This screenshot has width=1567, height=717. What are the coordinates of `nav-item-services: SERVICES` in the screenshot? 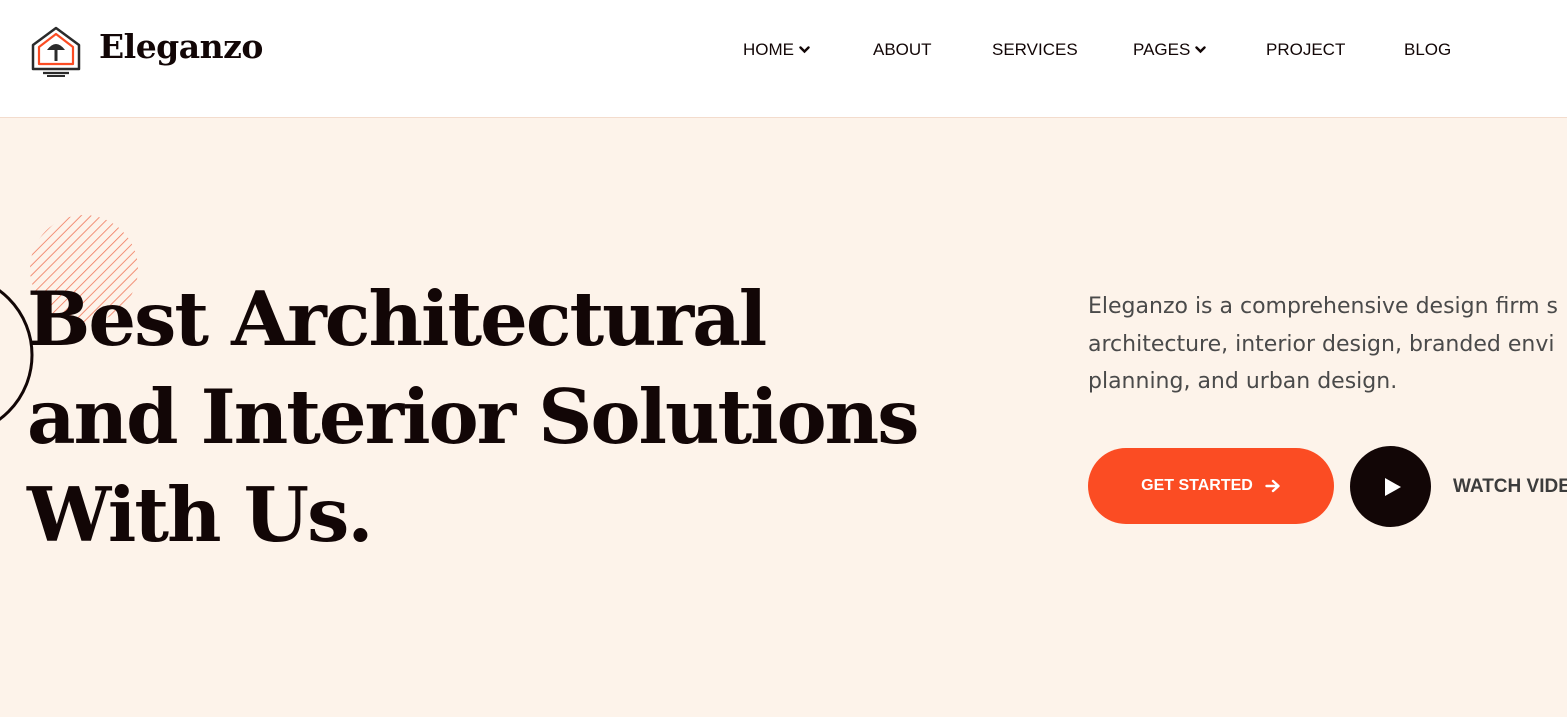 It's located at (1035, 50).